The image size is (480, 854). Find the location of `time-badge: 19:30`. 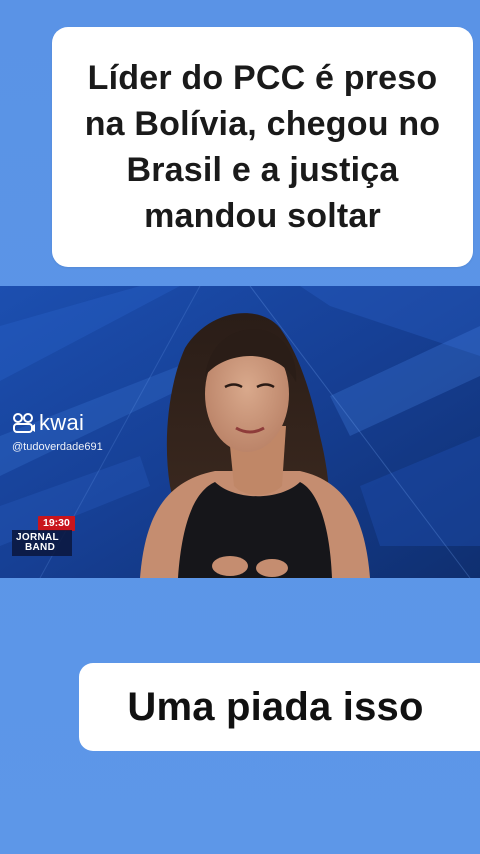

time-badge: 19:30 is located at coordinates (56, 523).